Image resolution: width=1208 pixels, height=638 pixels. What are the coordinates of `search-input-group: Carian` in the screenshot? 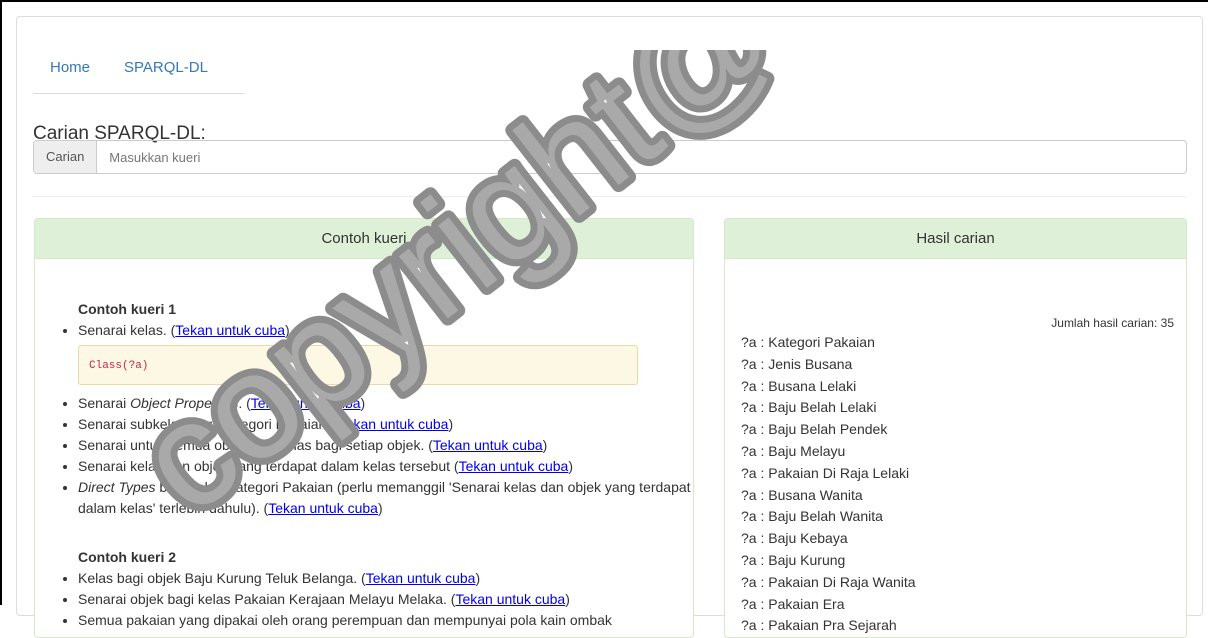 It's located at (610, 157).